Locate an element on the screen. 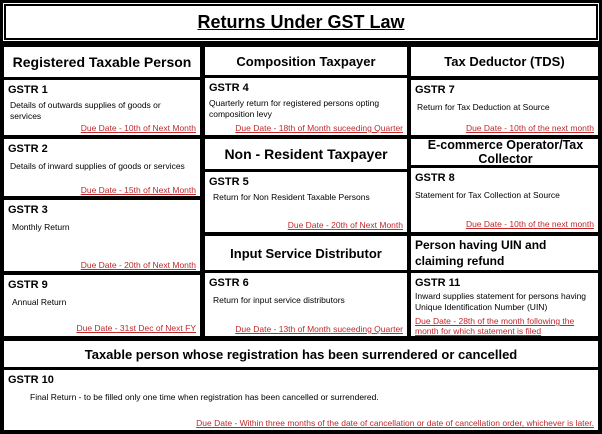 The width and height of the screenshot is (602, 434). section-composition: Composition Taxpayer is located at coordinates (306, 61).